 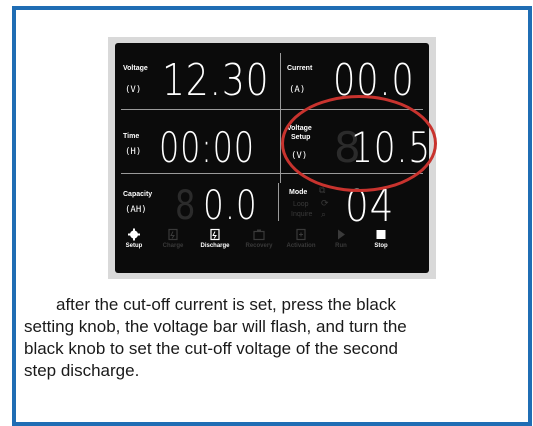 I want to click on capacity-label: Capacity, so click(x=138, y=194).